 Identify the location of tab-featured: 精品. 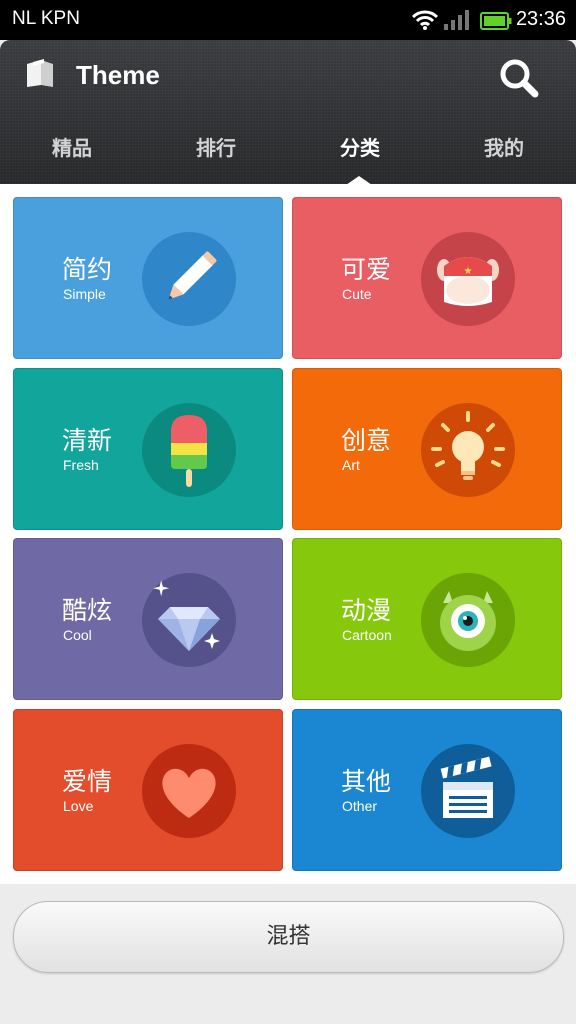
(72, 156).